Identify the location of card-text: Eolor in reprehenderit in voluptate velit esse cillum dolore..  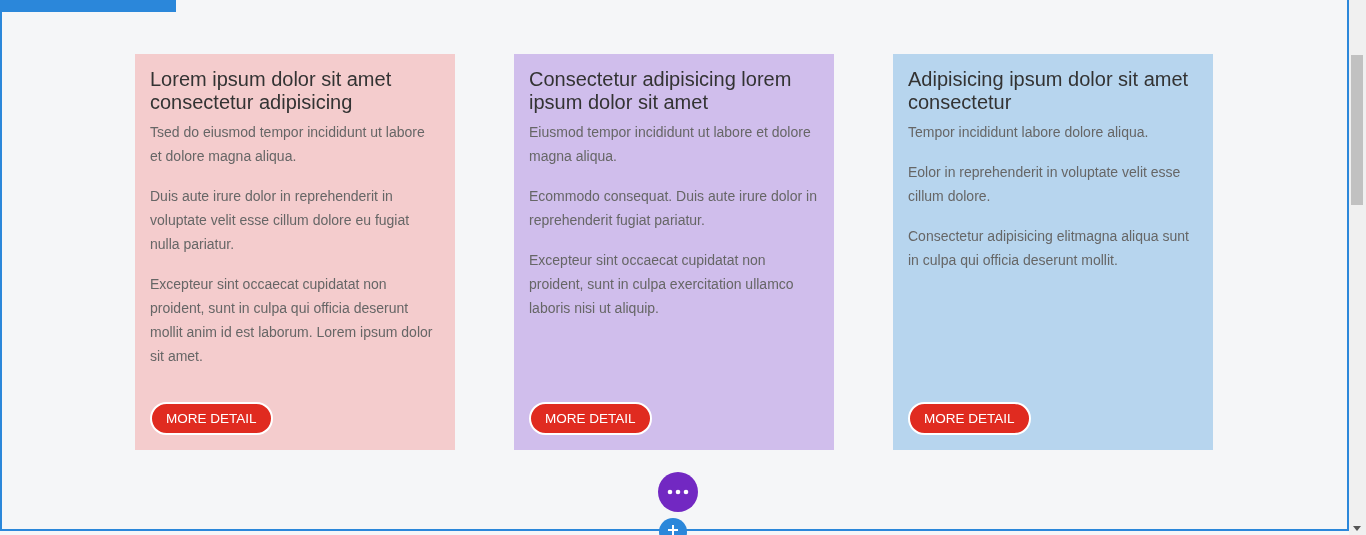
(1045, 184).